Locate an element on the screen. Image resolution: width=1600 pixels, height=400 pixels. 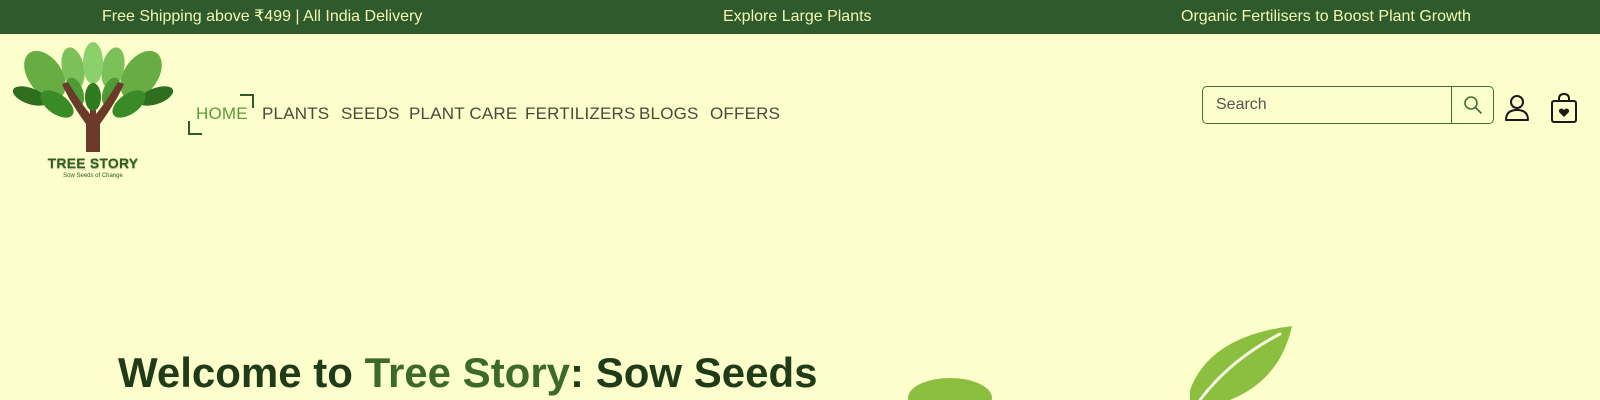
hero-title: Welcome to Tree Story: Sow Seeds is located at coordinates (468, 372).